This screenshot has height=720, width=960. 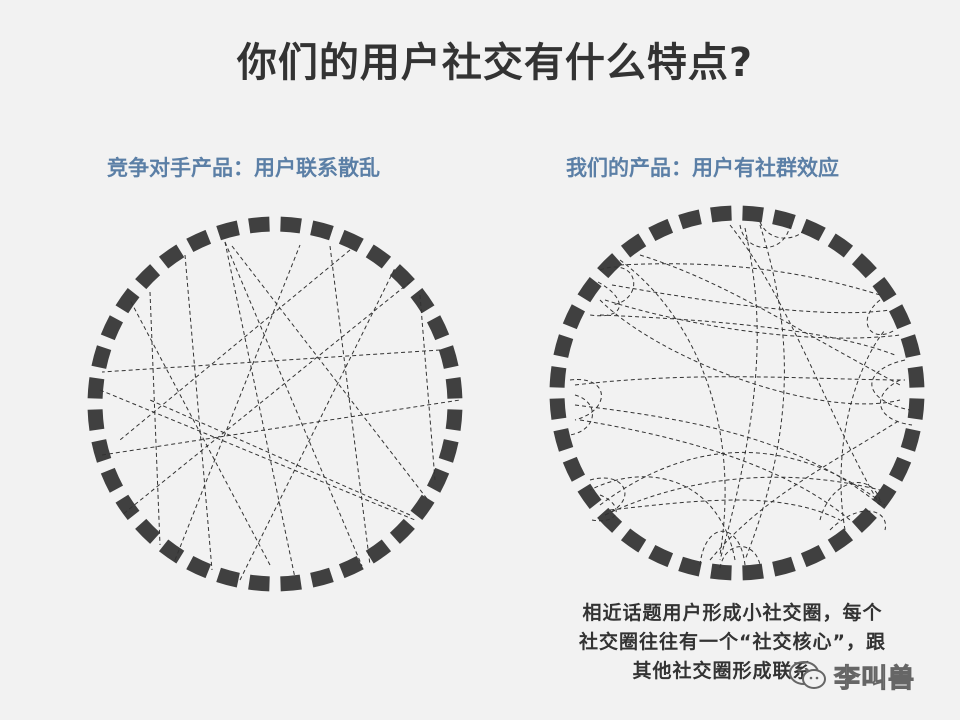 I want to click on watermark: 李叫兽, so click(x=851, y=676).